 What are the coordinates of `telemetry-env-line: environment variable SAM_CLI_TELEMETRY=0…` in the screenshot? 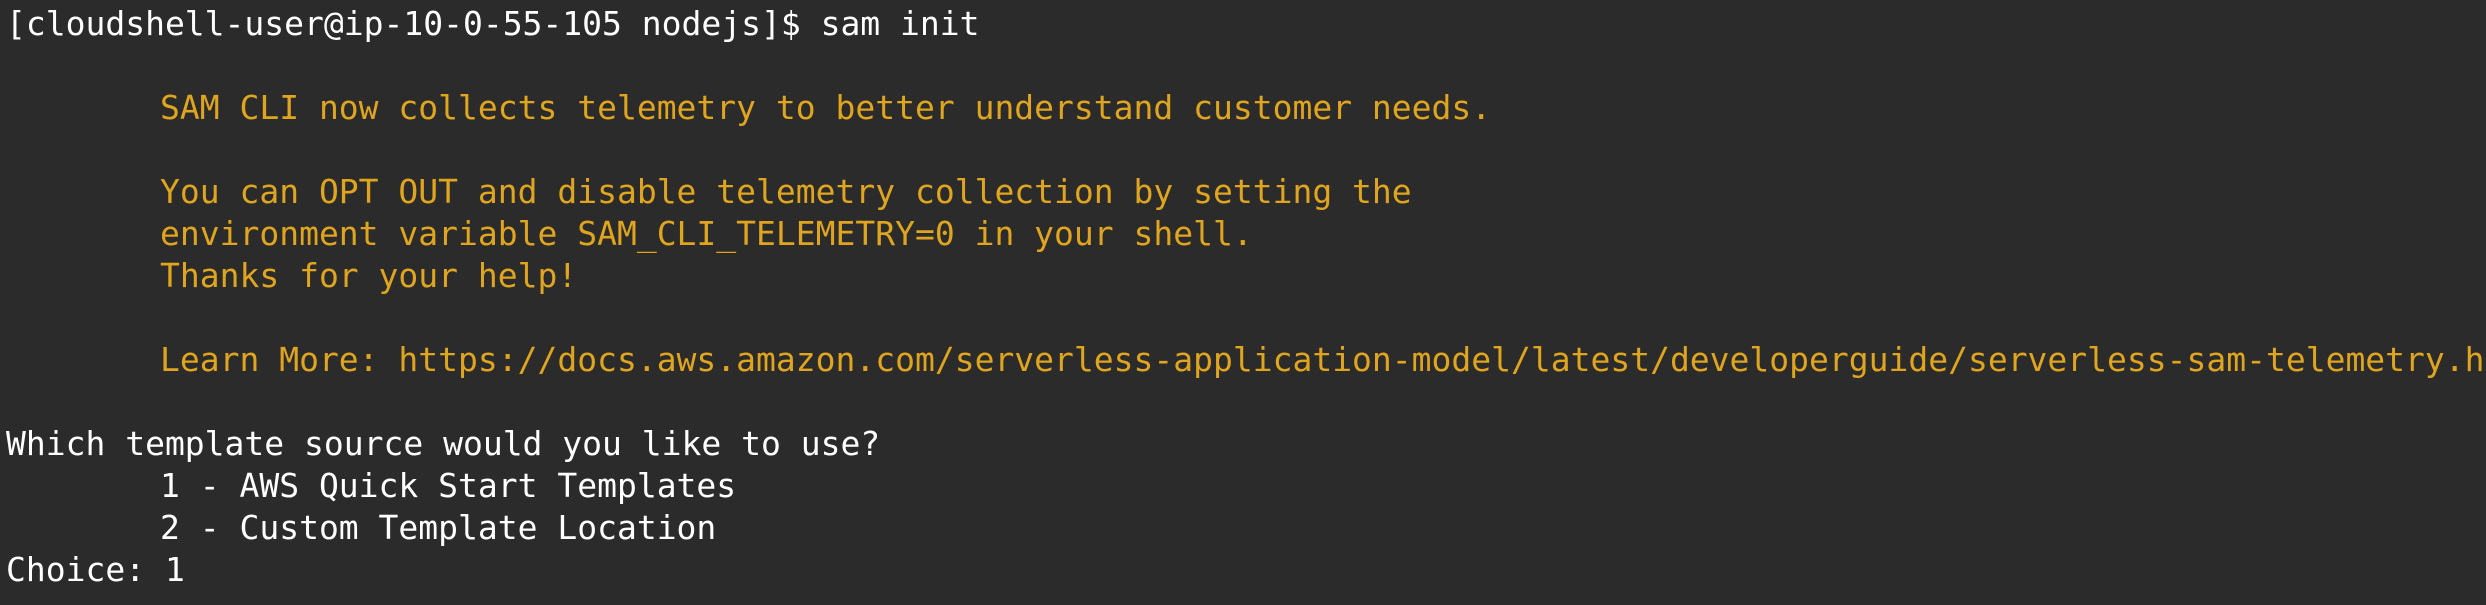 It's located at (706, 233).